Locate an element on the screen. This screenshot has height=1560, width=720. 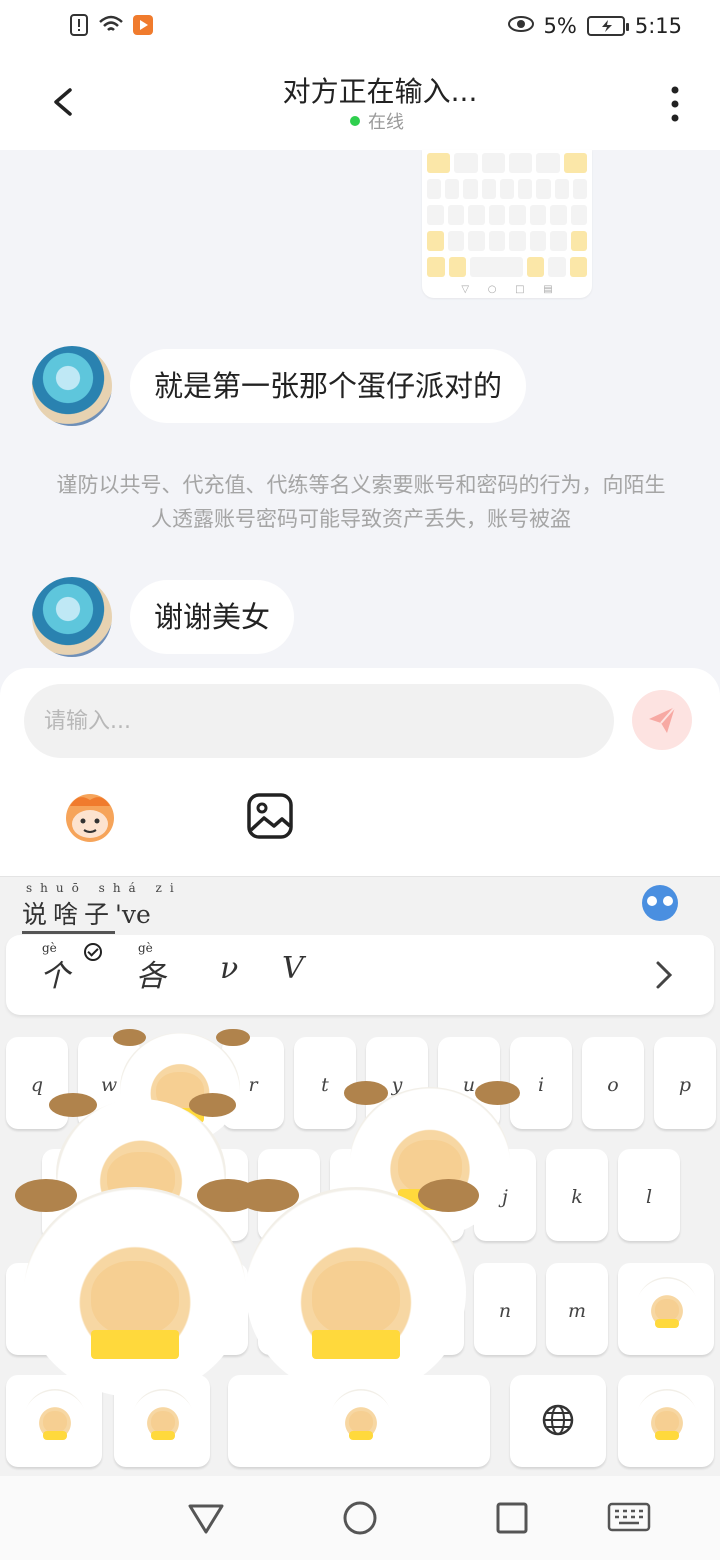
key: k is located at coordinates (577, 1195).